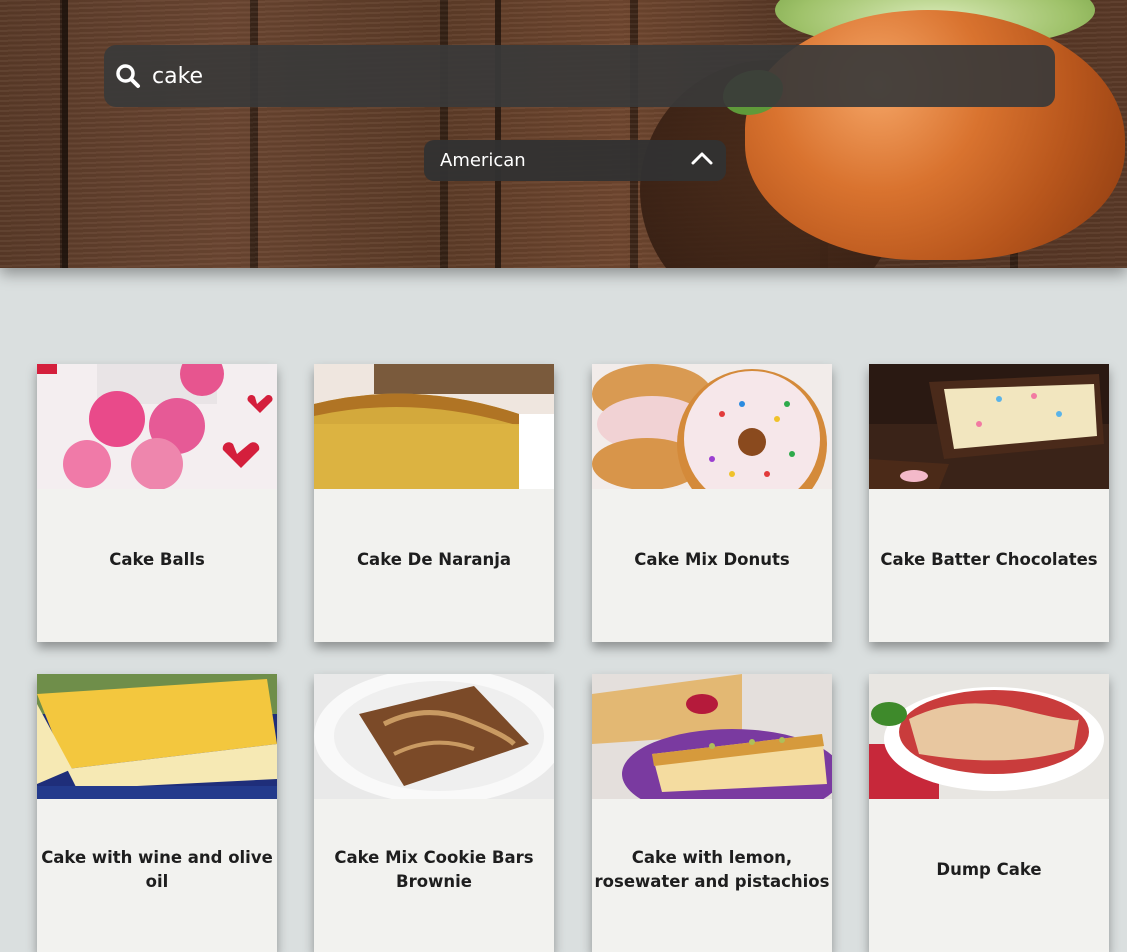 The image size is (1127, 952). What do you see at coordinates (989, 559) in the screenshot?
I see `recipe-title: Cake Batter Chocolates` at bounding box center [989, 559].